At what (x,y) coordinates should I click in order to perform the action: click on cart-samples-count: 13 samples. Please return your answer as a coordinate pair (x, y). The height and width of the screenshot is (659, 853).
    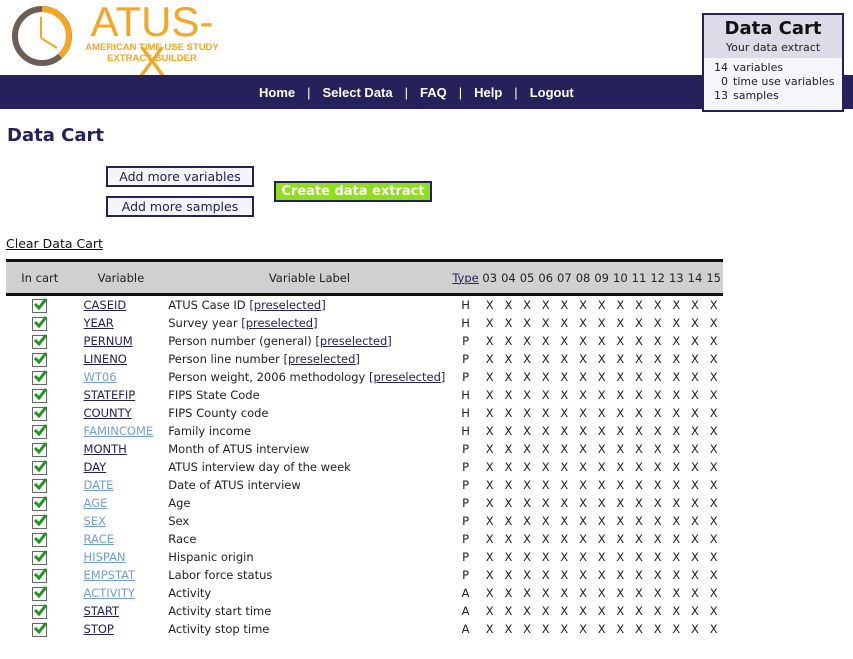
    Looking at the image, I should click on (746, 95).